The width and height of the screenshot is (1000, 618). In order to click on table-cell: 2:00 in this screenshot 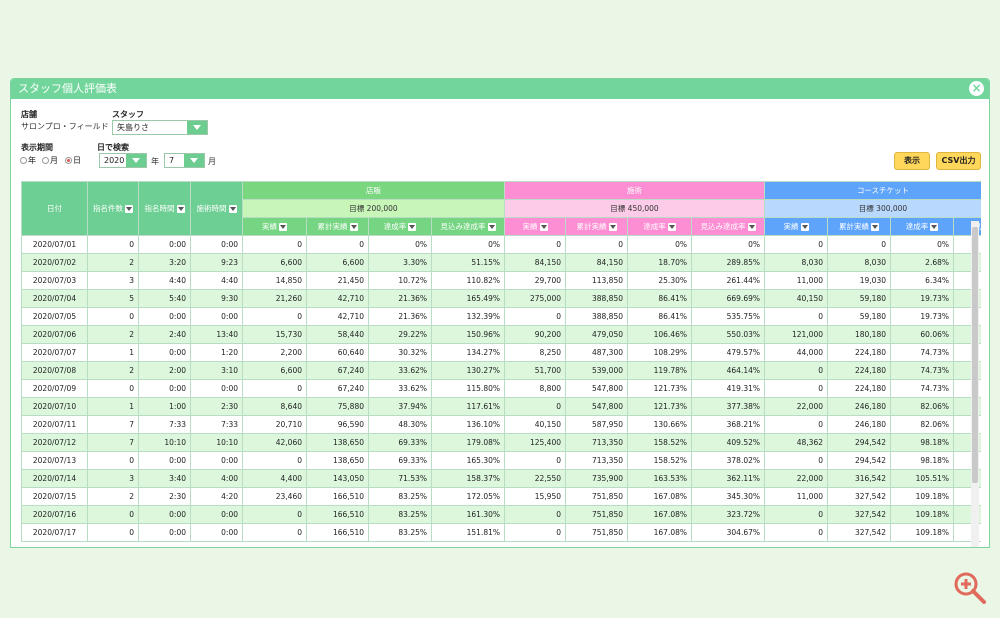, I will do `click(164, 370)`.